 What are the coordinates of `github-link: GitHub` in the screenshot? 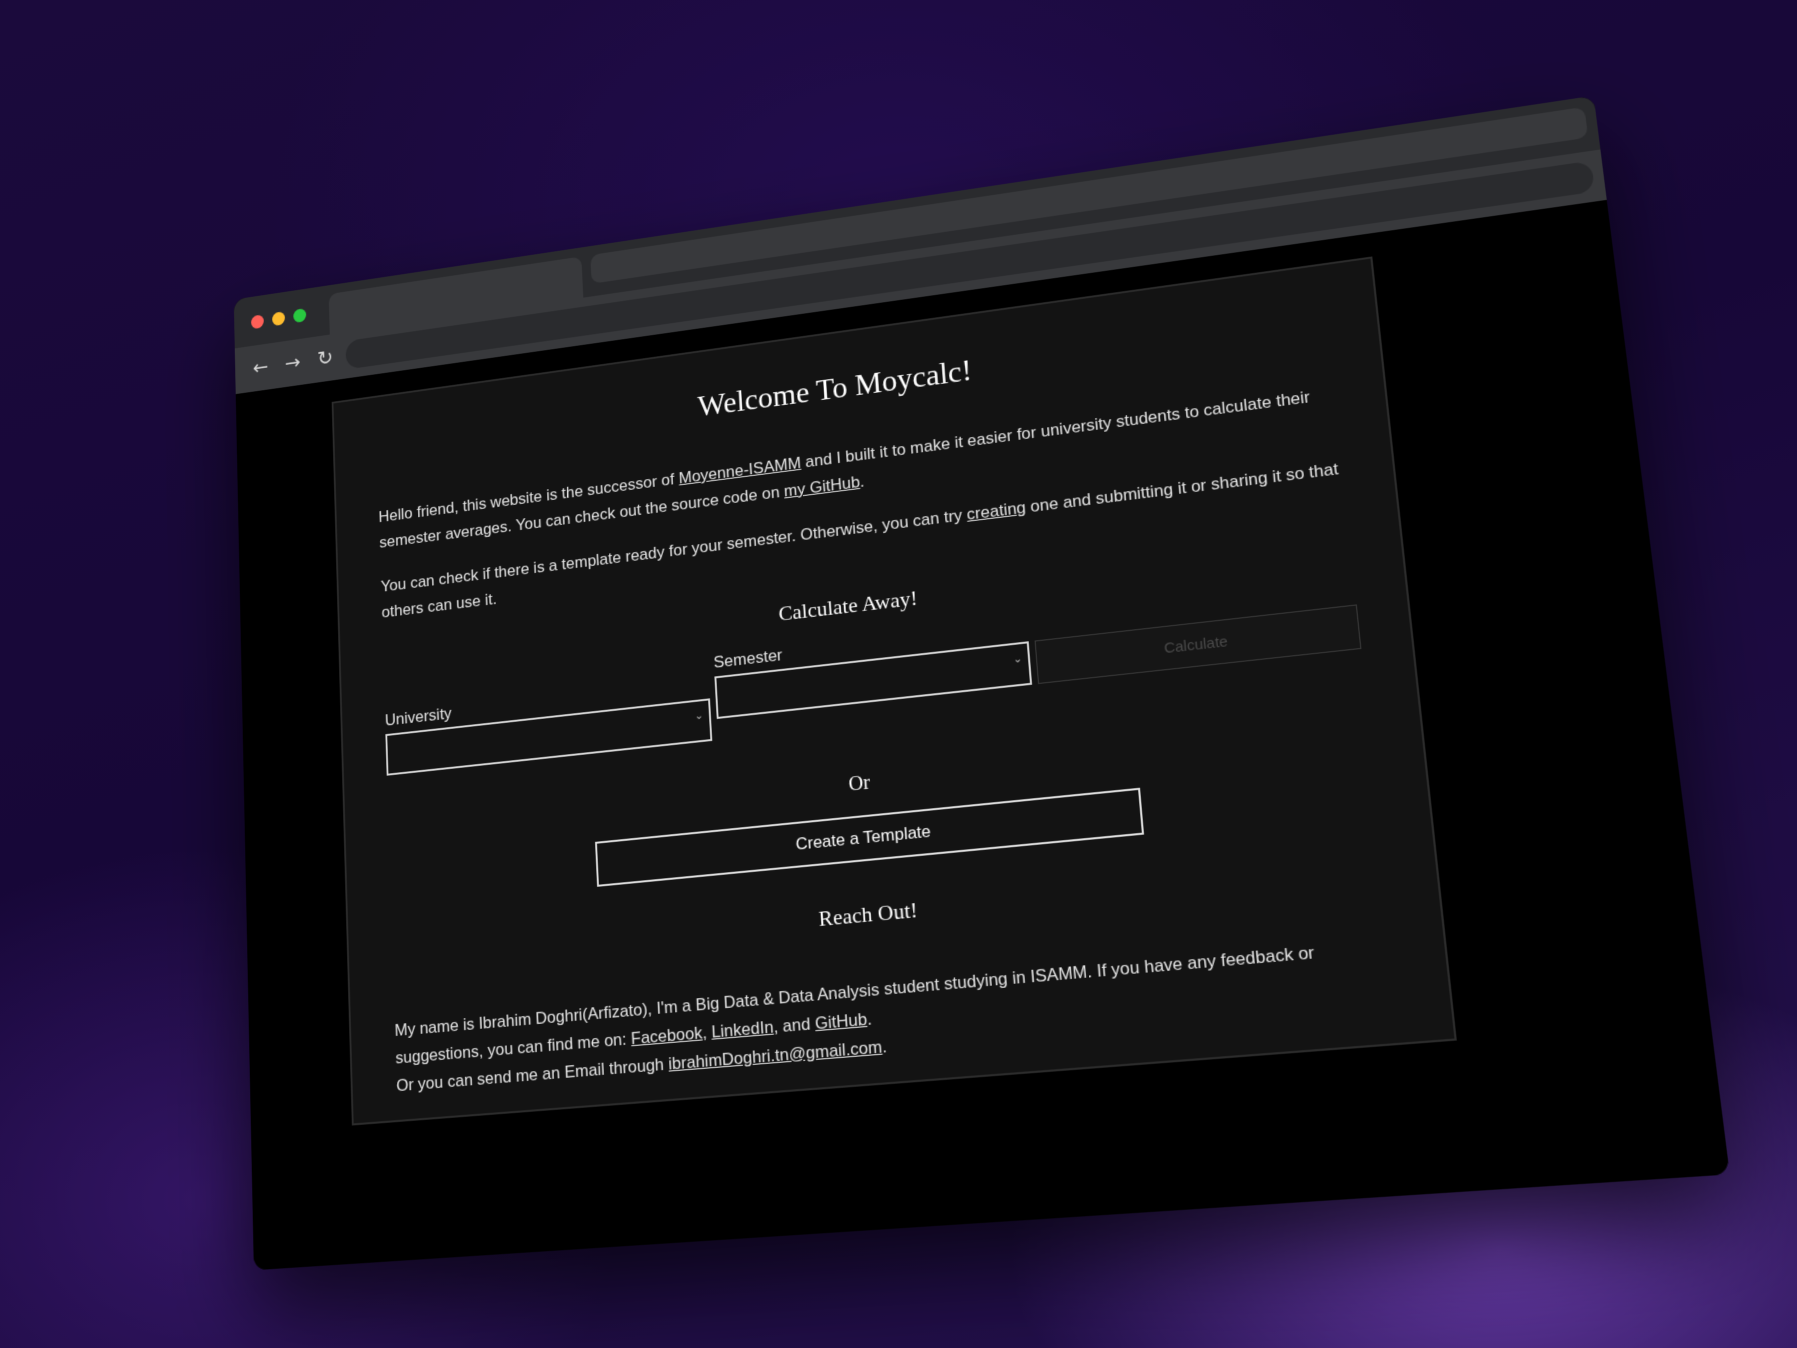 It's located at (840, 1022).